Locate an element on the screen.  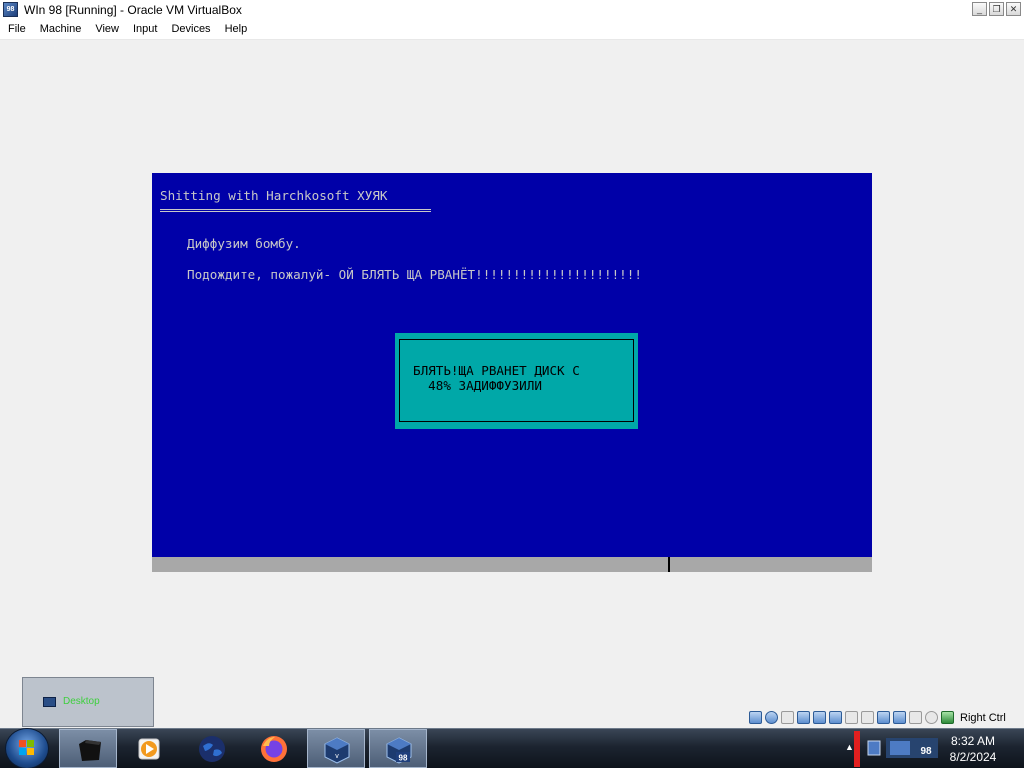
floppy-icon is located at coordinates (787, 717).